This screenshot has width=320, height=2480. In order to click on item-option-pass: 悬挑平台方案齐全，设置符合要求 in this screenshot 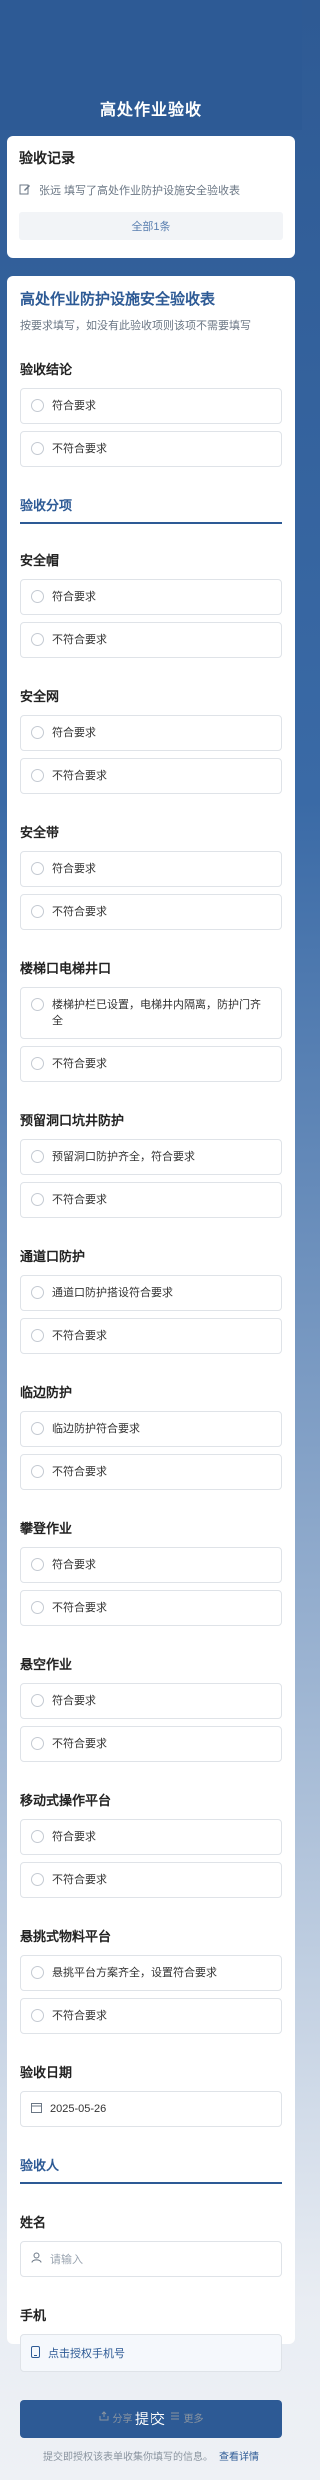, I will do `click(151, 1973)`.